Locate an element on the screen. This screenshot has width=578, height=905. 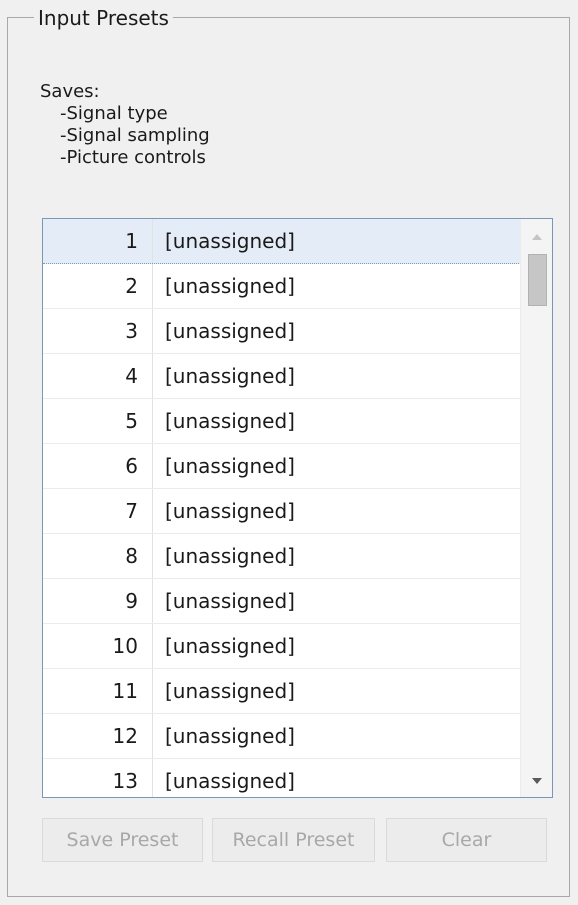
triangle-up-icon is located at coordinates (536, 237).